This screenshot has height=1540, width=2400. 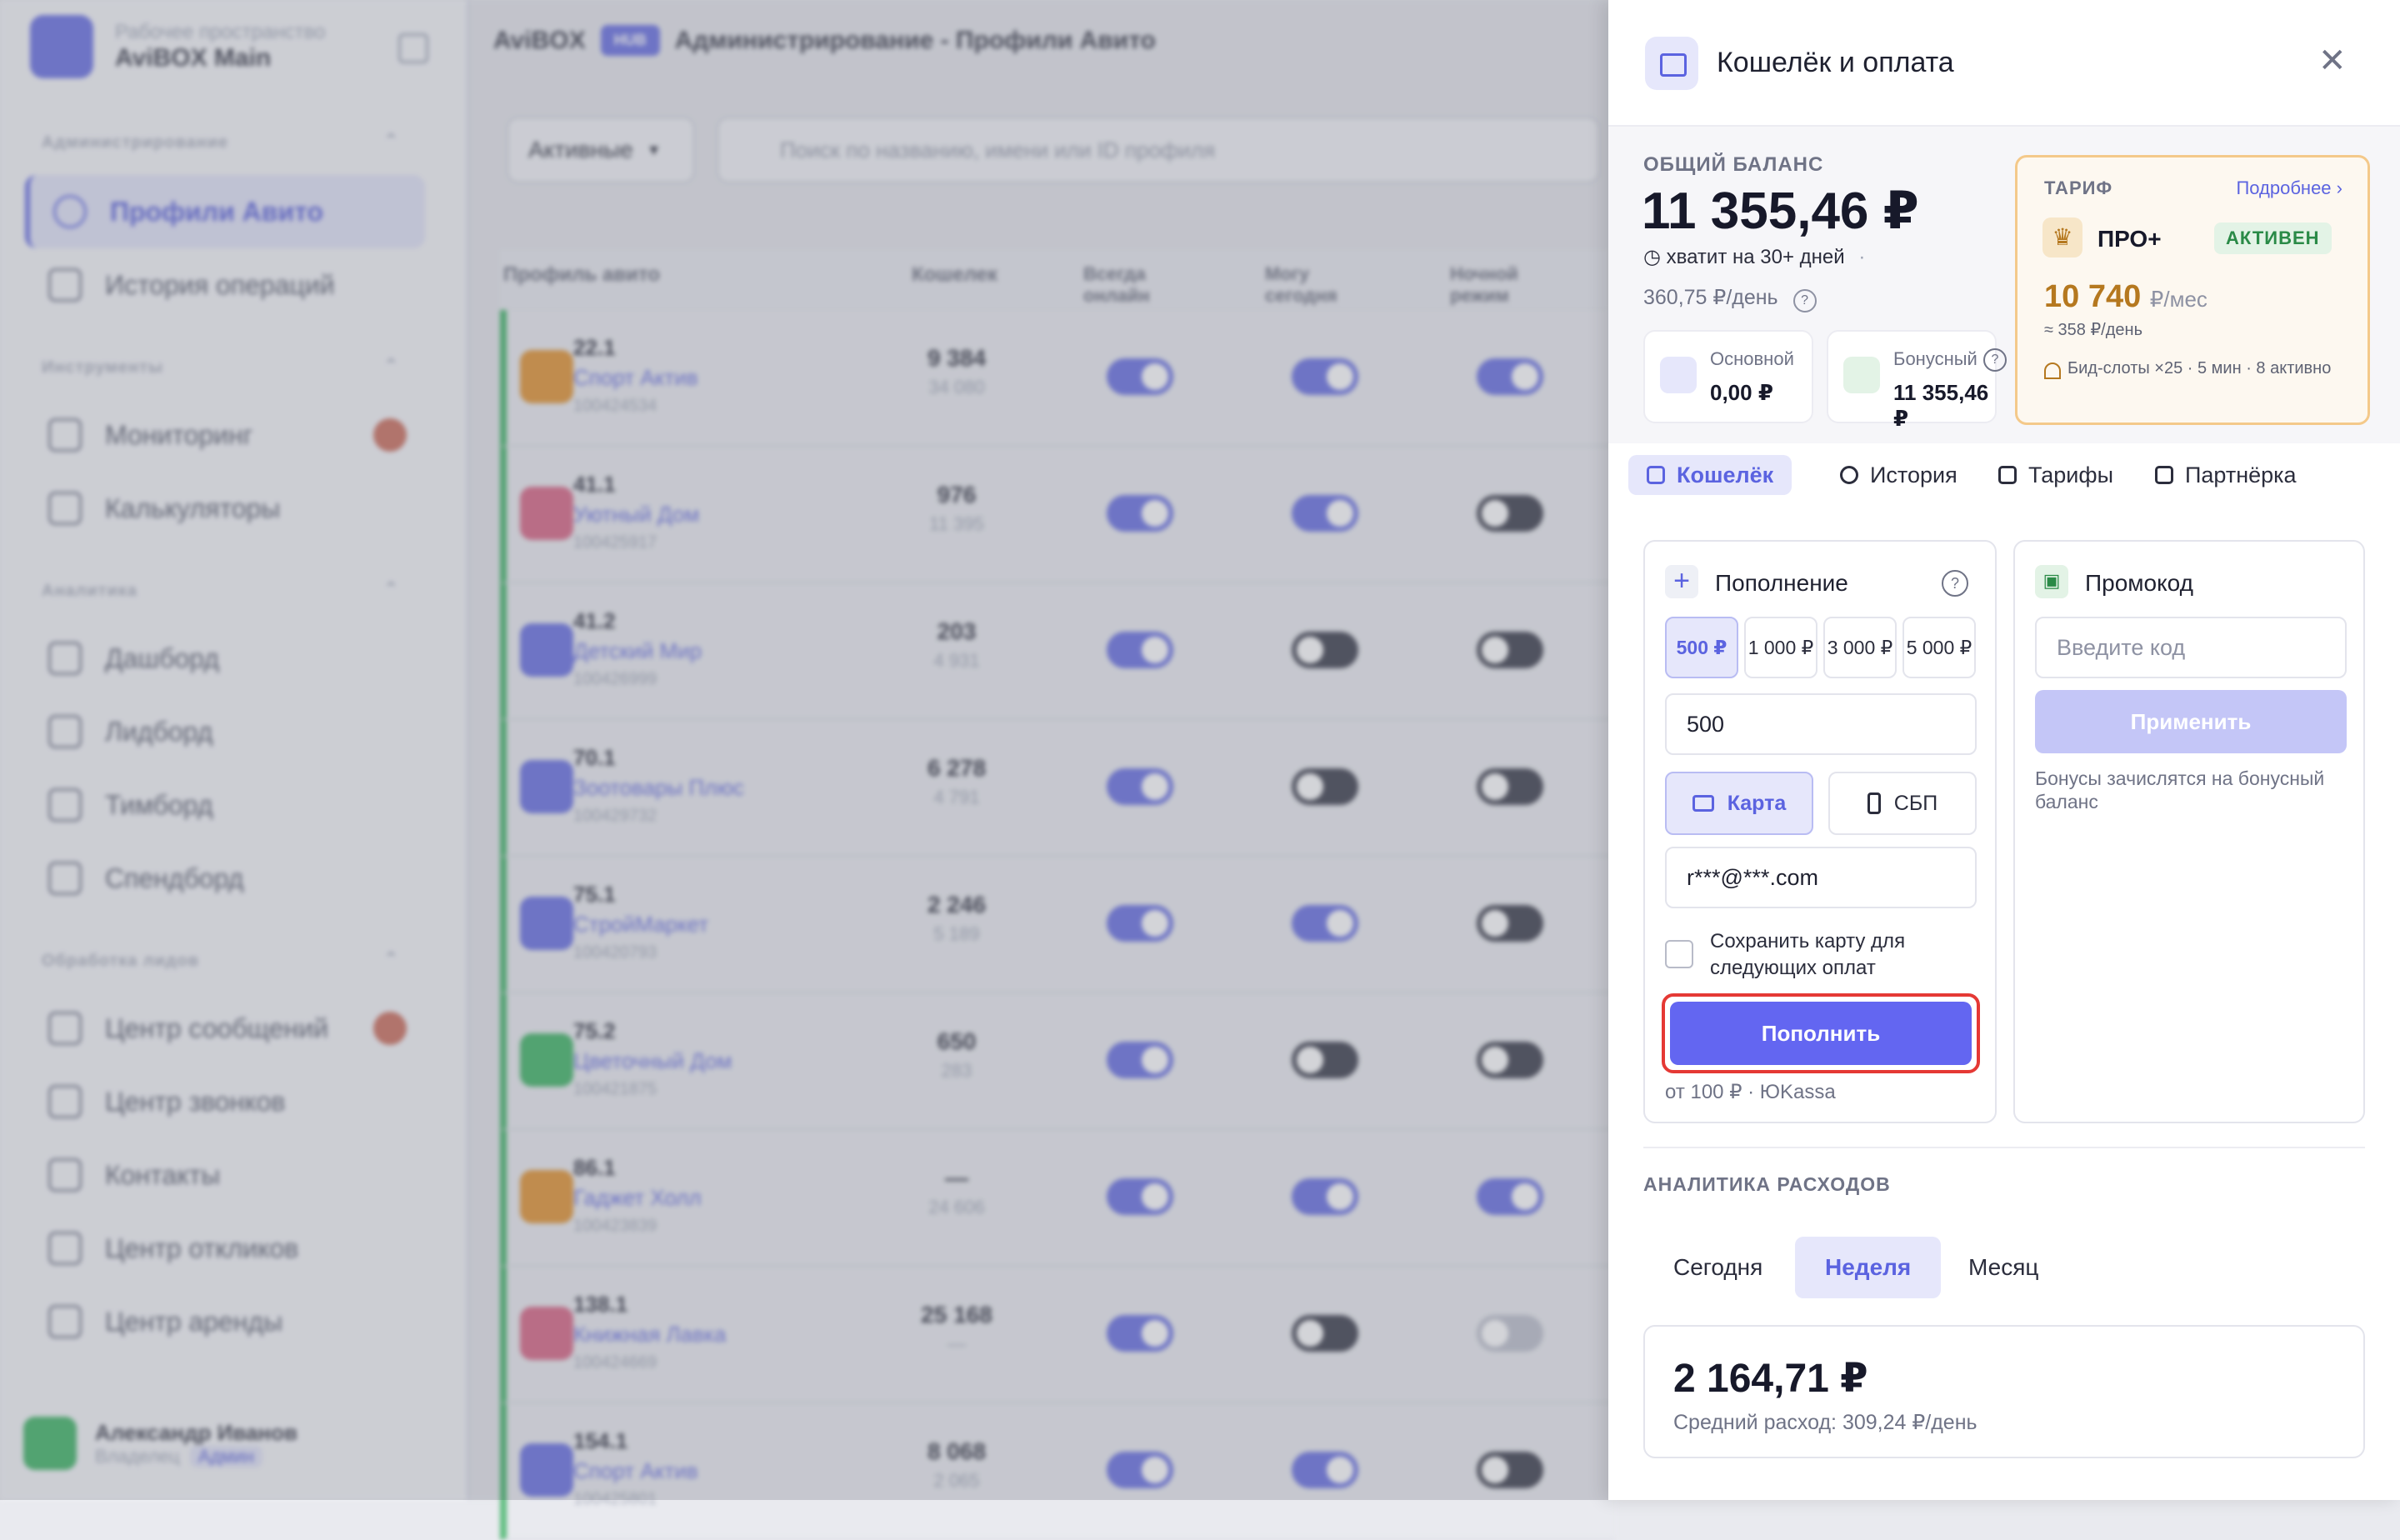 I want to click on pay-method-card: Карта, so click(x=1739, y=803).